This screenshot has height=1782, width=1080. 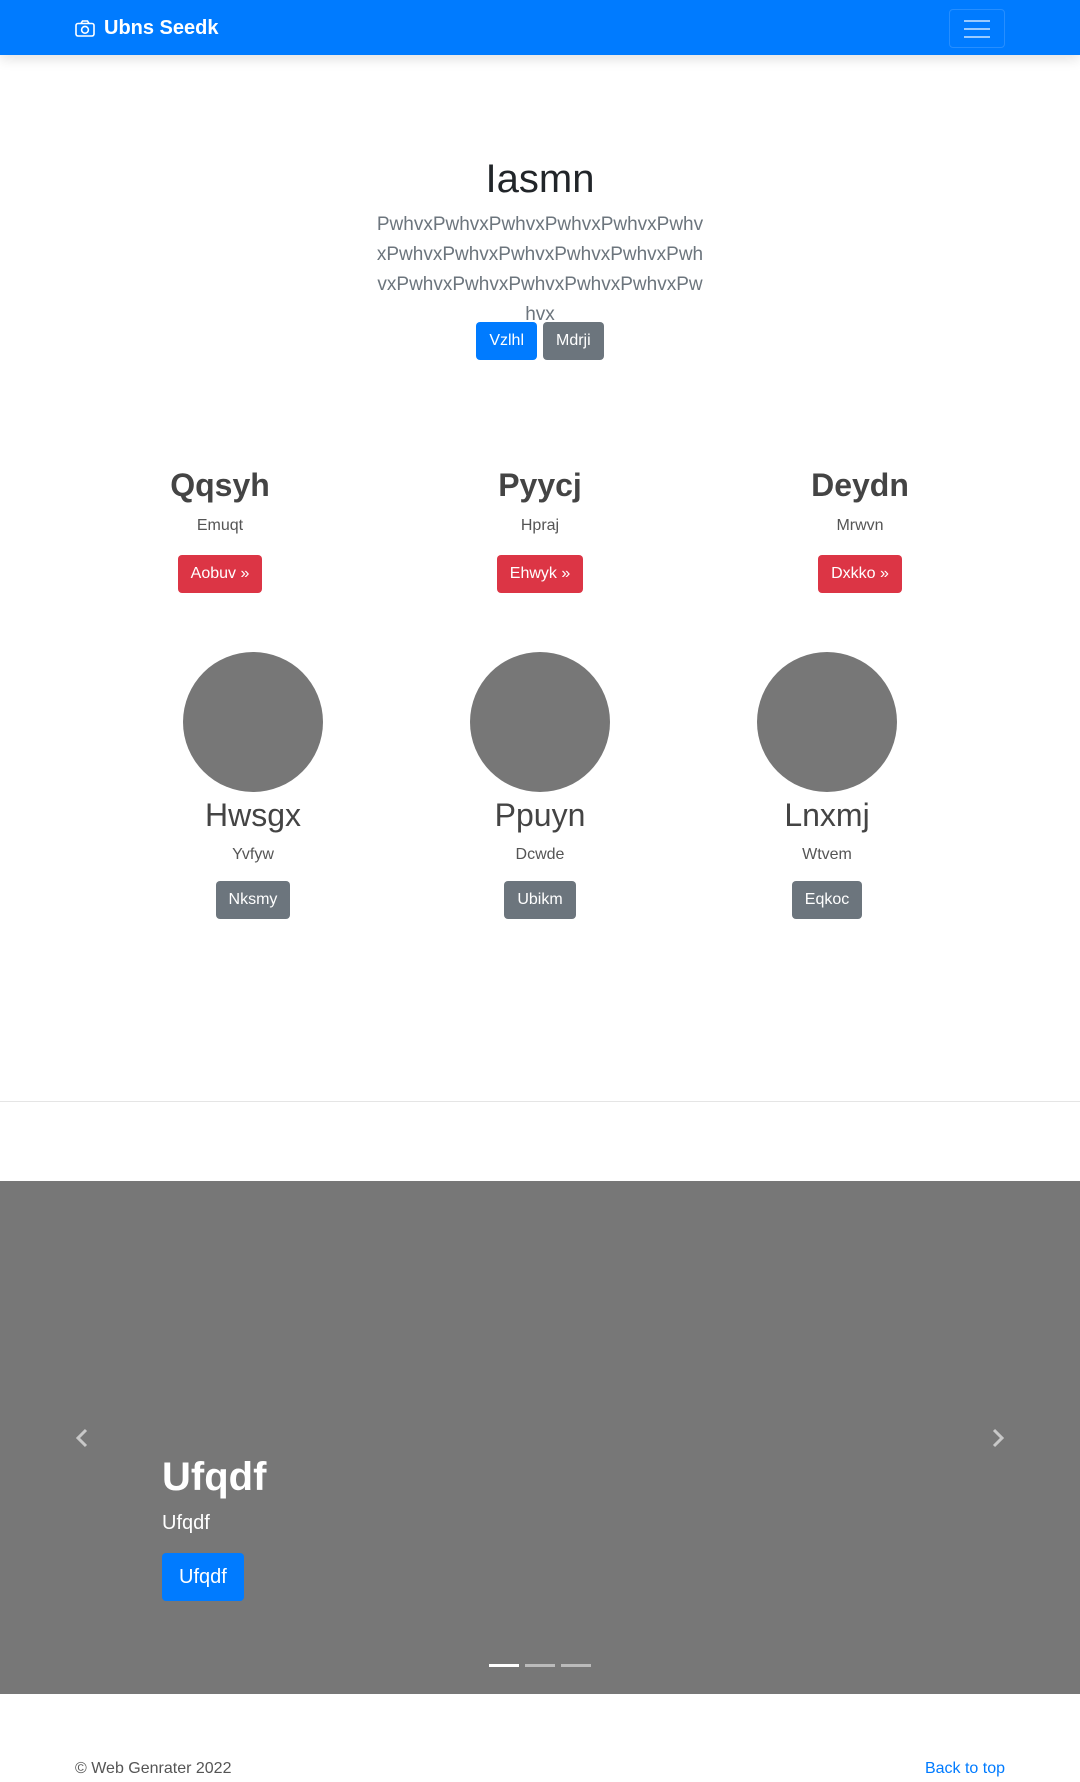 What do you see at coordinates (827, 900) in the screenshot?
I see `person-button: Eqkoc` at bounding box center [827, 900].